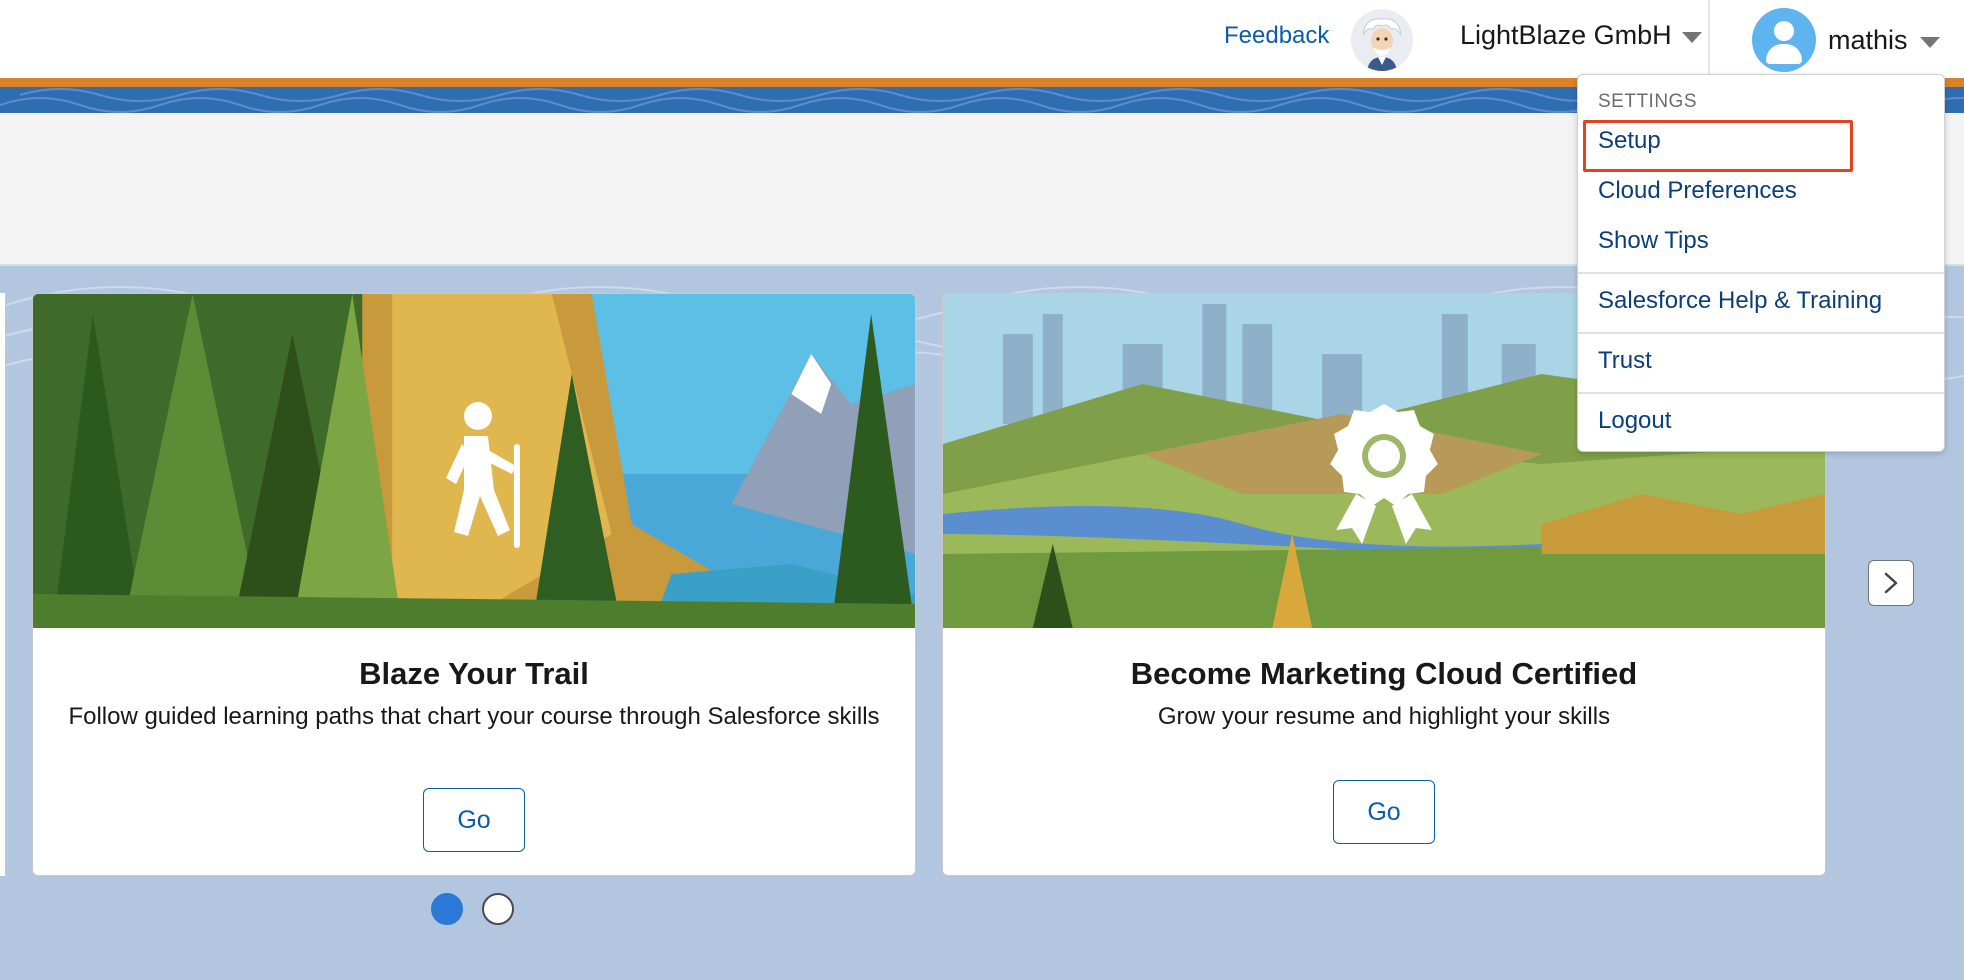 The image size is (1964, 980). I want to click on menu-item-show-tips: Show Tips, so click(1653, 241).